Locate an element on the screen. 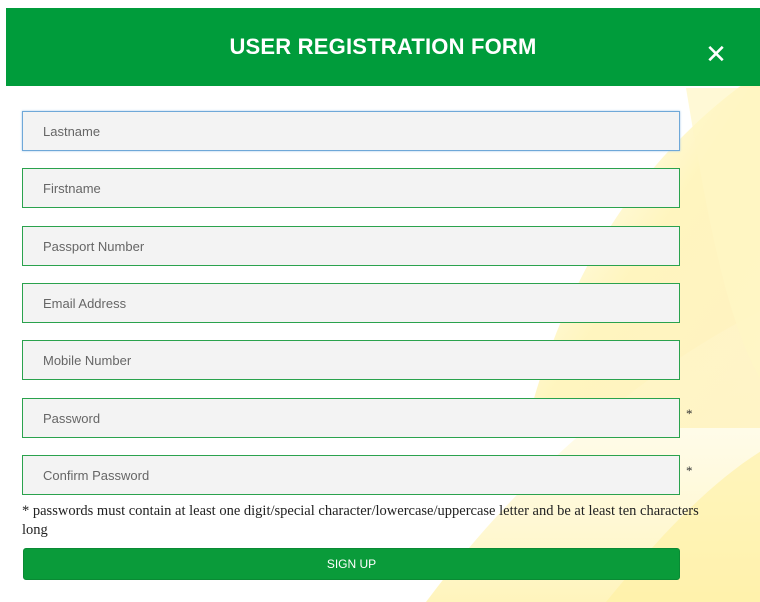 The width and height of the screenshot is (760, 602). passport-number-field is located at coordinates (351, 246).